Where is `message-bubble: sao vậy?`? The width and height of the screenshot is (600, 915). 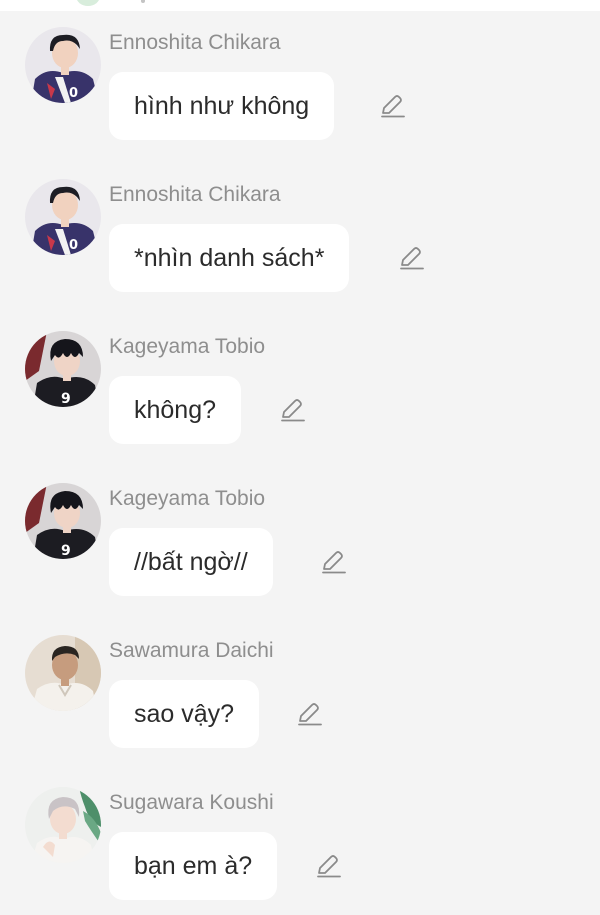
message-bubble: sao vậy? is located at coordinates (184, 714).